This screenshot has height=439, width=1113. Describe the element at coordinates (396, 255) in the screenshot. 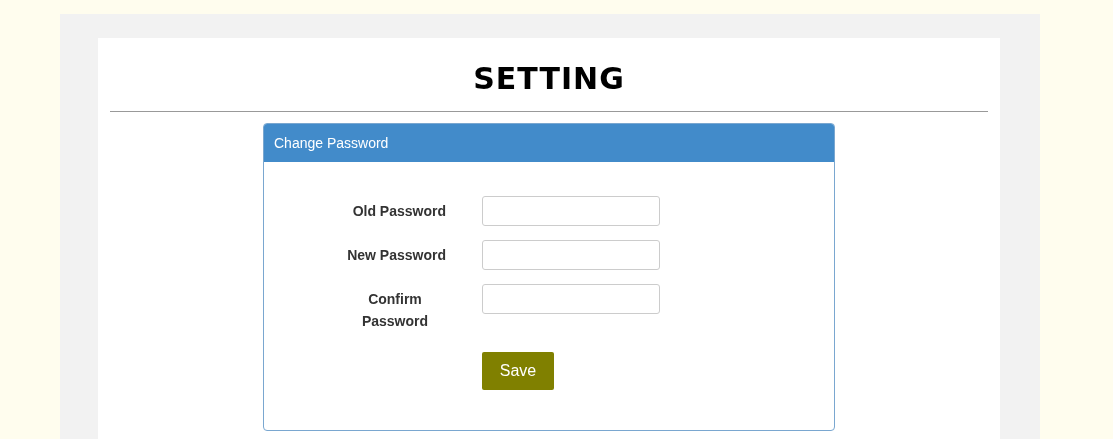

I see `field-label: New Password` at that location.